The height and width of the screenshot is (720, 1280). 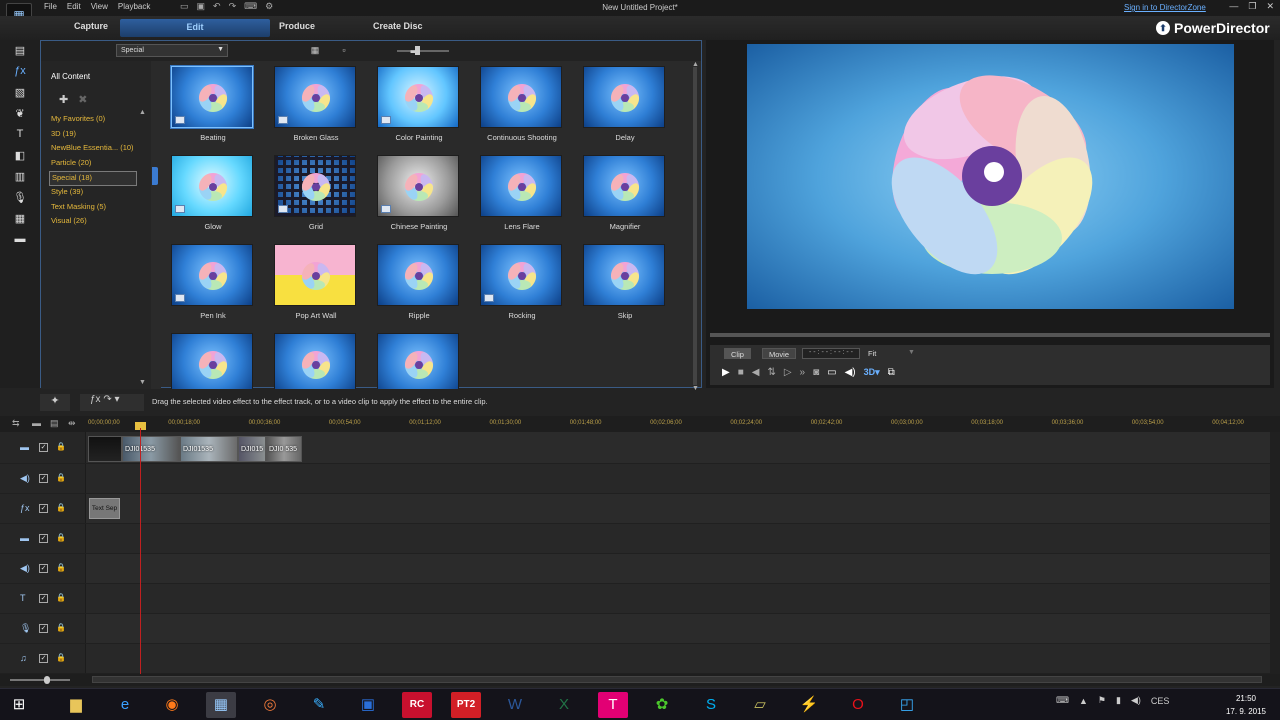 I want to click on start-icon: ⊞, so click(x=19, y=705).